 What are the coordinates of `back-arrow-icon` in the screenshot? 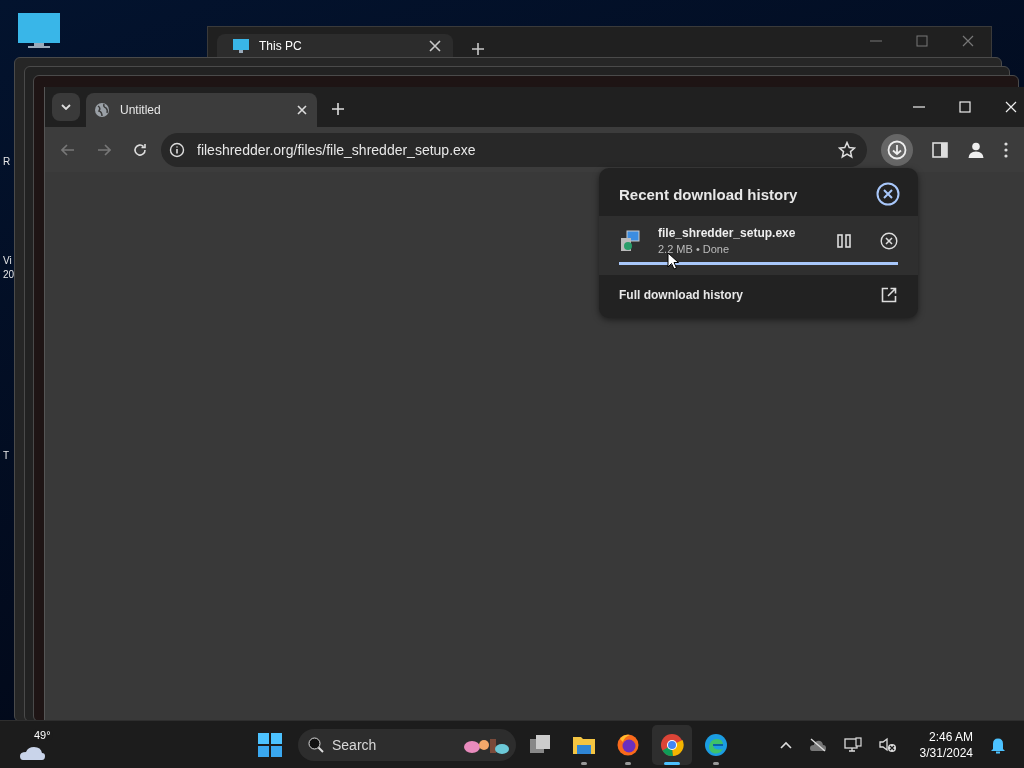 It's located at (68, 149).